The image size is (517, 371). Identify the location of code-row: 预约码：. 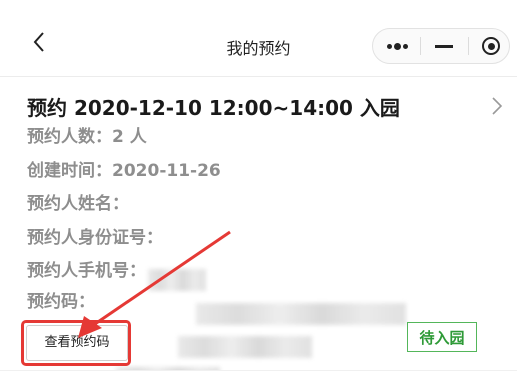
(61, 302).